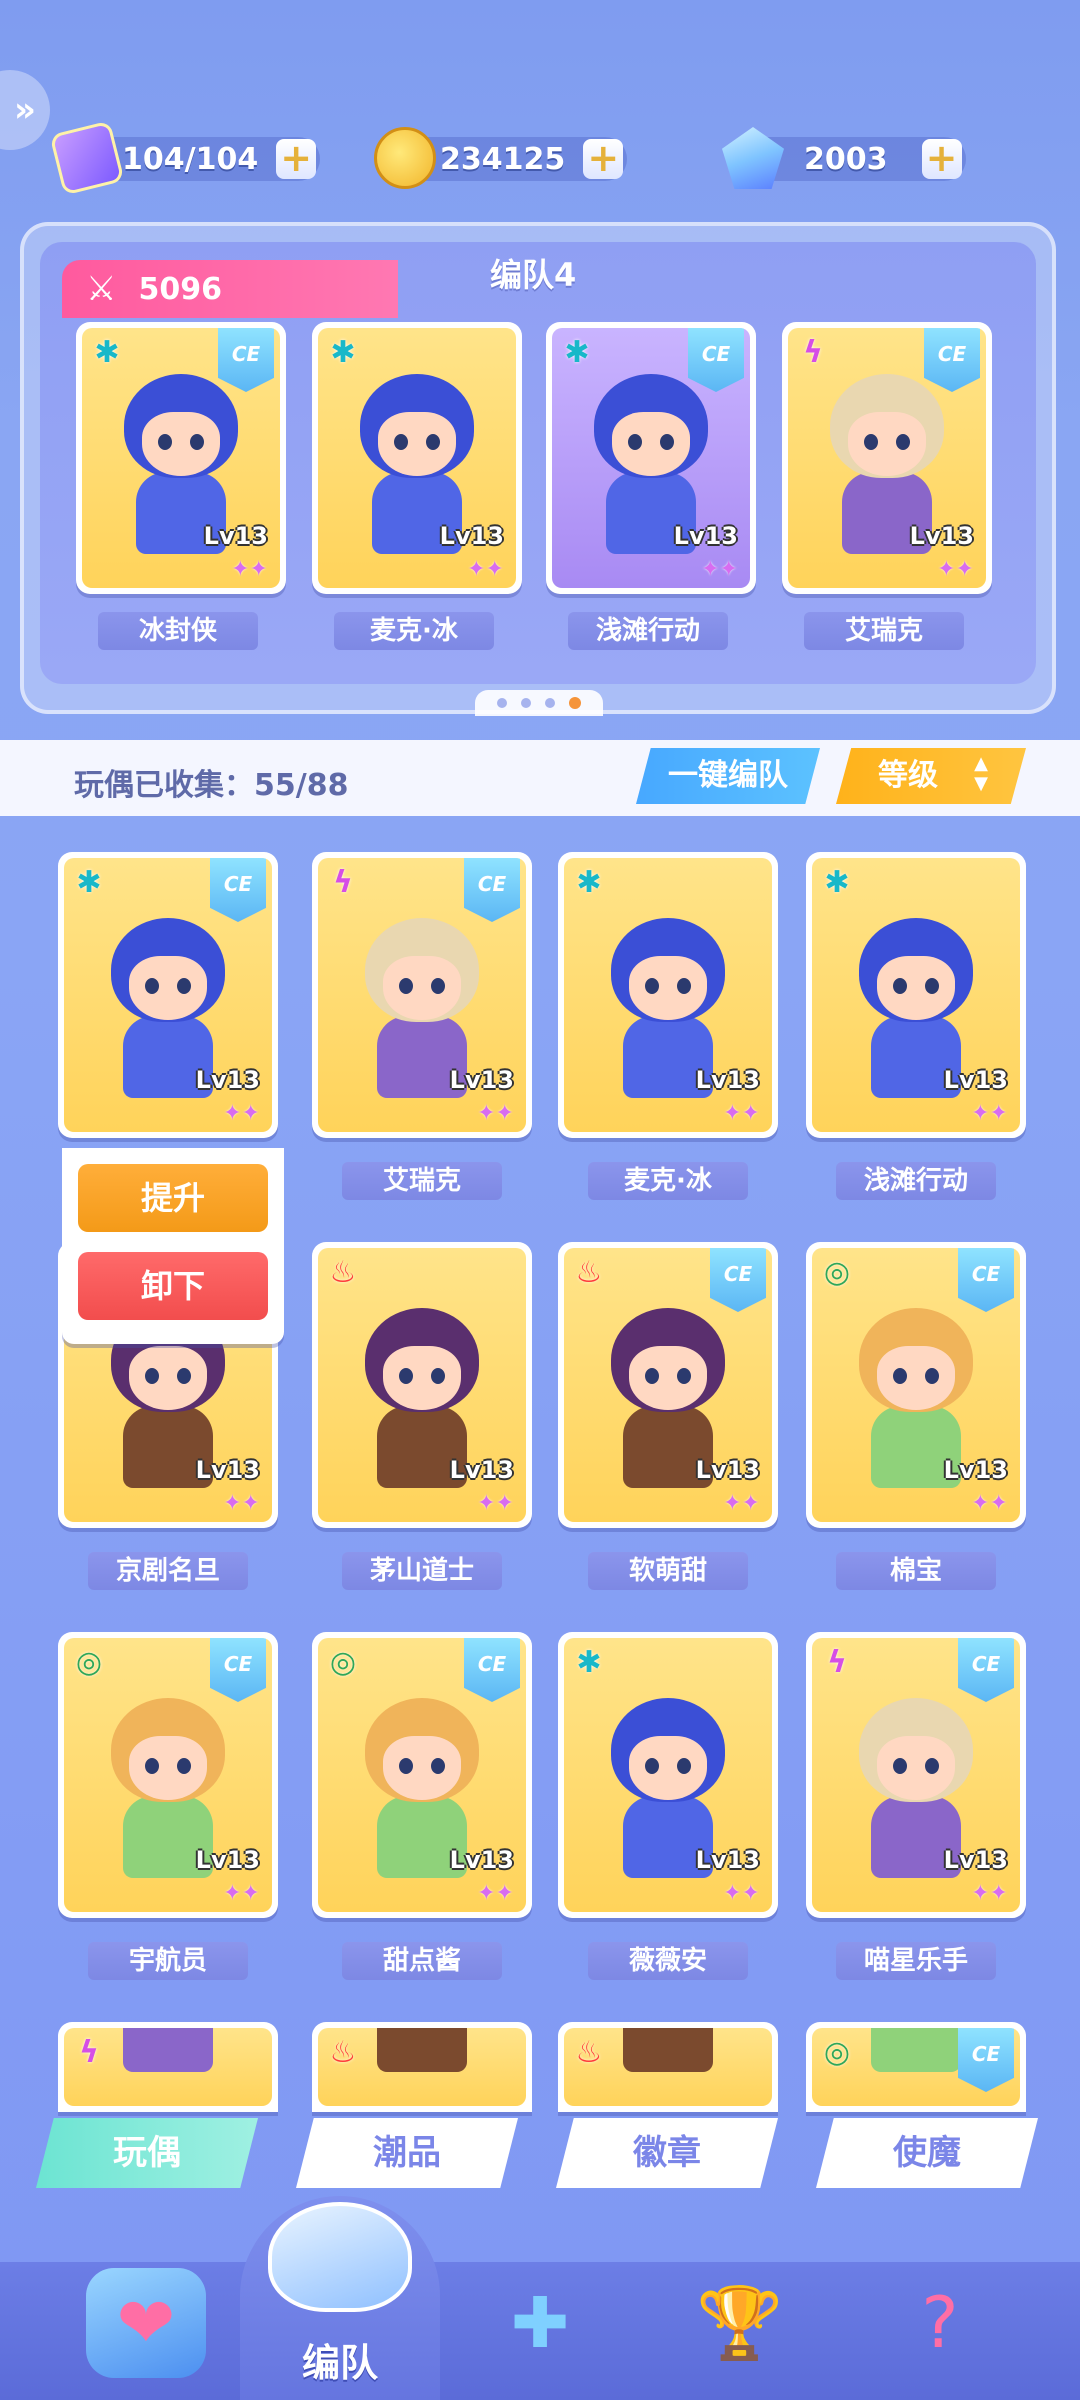 This screenshot has height=2400, width=1080. I want to click on doll-action-popup: 提升 卸下, so click(173, 1246).